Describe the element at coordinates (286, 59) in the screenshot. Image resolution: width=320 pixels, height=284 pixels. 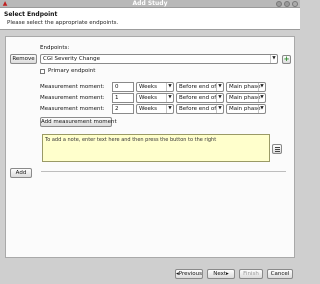
I see `plus-icon: +` at that location.